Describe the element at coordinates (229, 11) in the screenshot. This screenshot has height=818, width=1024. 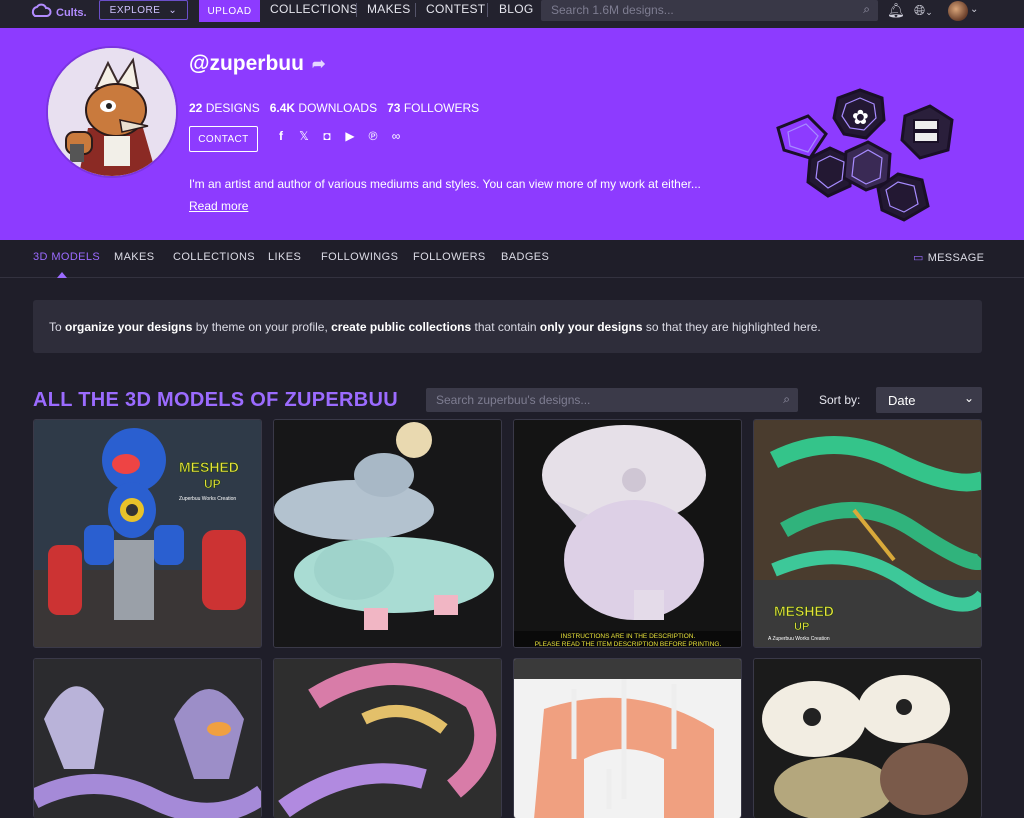
I see `upload-button: UPLOAD` at that location.